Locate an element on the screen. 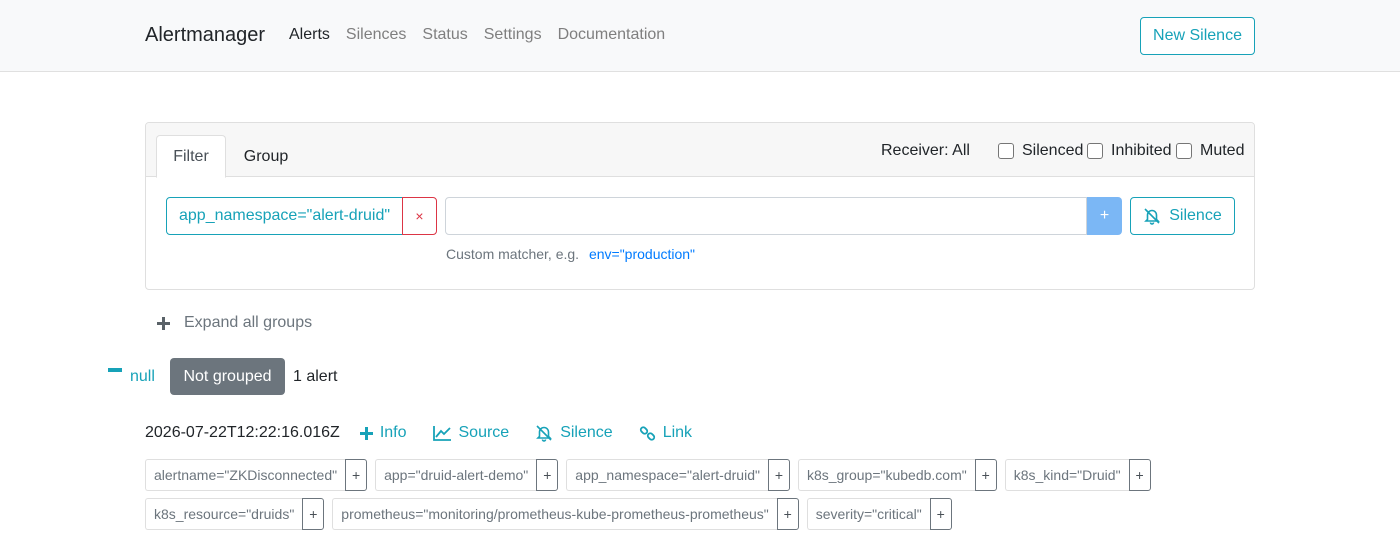  inhibited-checkbox: Inhibited is located at coordinates (1129, 151).